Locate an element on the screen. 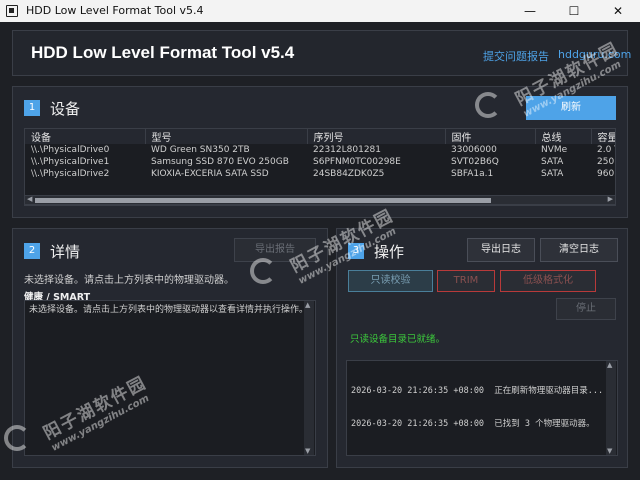 Image resolution: width=640 pixels, height=480 pixels. no-selection-text: 未选择设备。请点击上方列表中的物理驱动器。 is located at coordinates (129, 280).